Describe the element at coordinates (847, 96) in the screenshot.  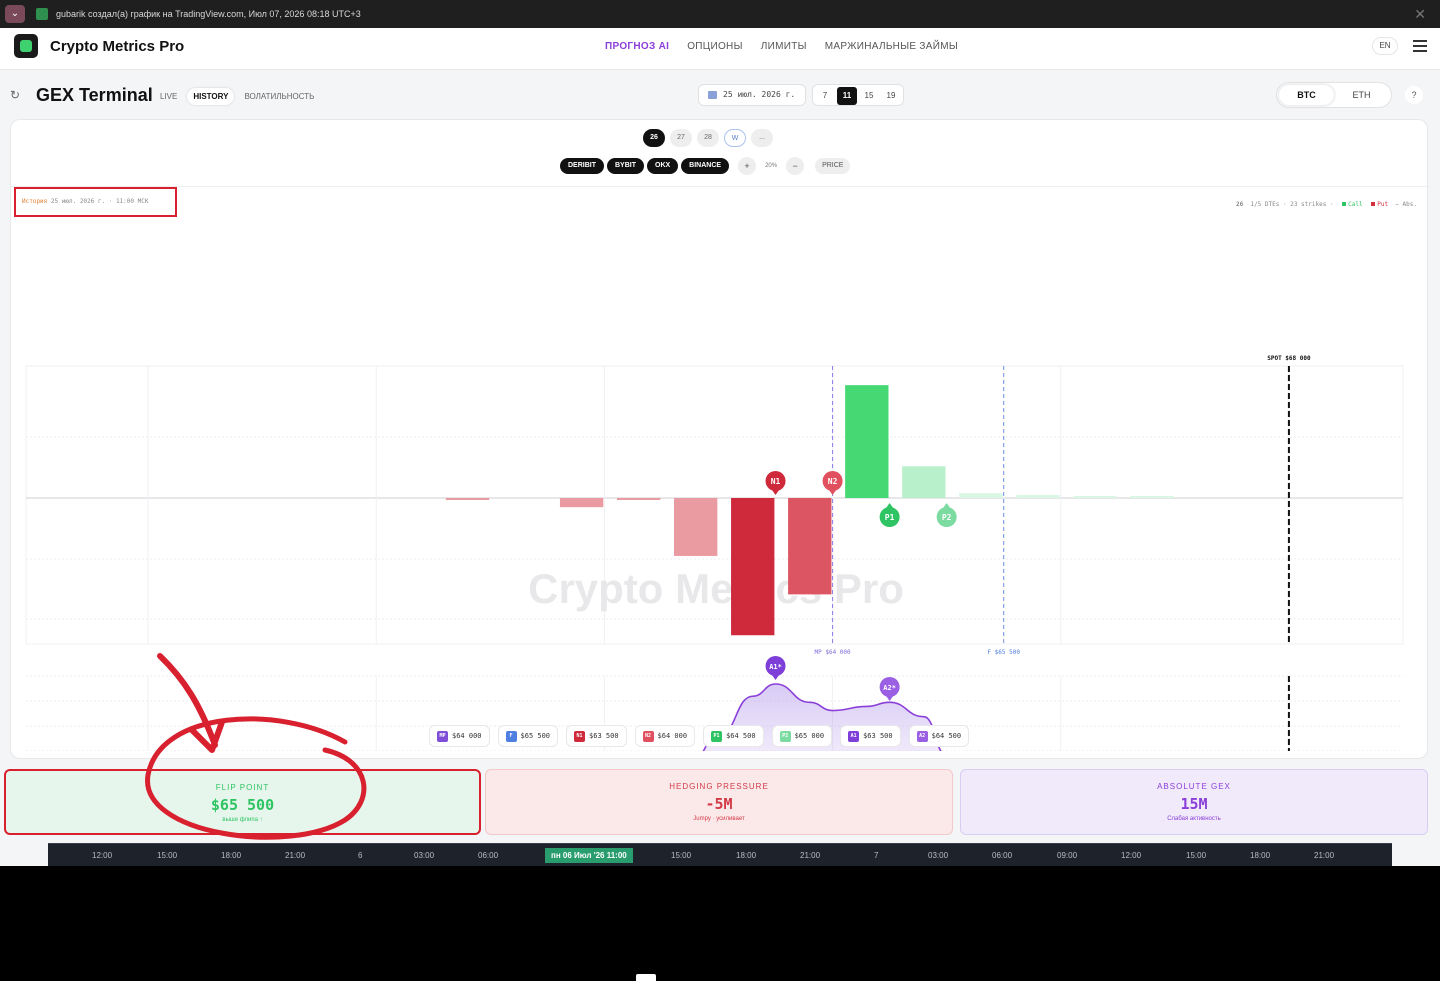
I see `day-option-active: 11` at that location.